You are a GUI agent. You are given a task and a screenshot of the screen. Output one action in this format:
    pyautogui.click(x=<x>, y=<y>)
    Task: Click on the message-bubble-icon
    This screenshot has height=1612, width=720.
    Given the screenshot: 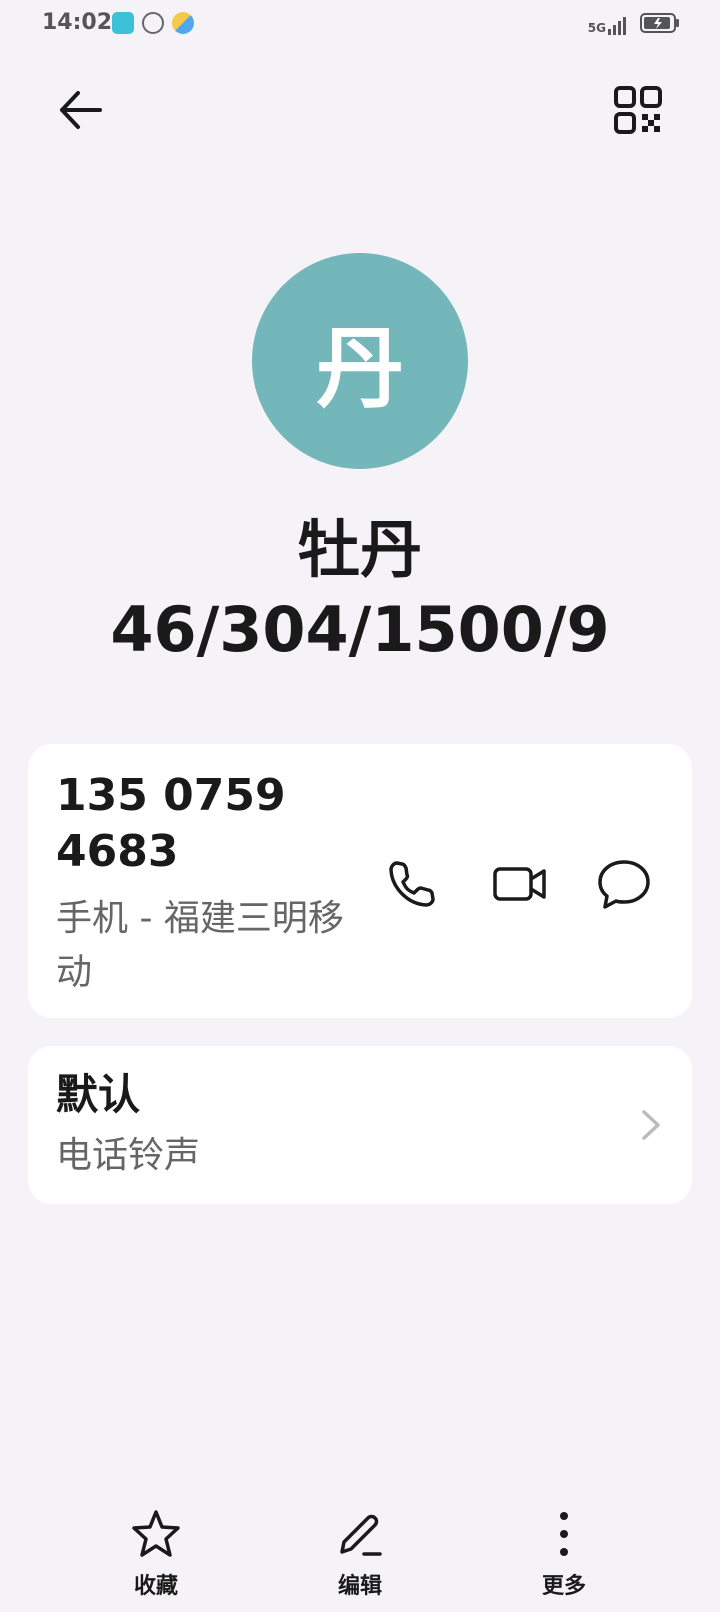 What is the action you would take?
    pyautogui.click(x=624, y=884)
    